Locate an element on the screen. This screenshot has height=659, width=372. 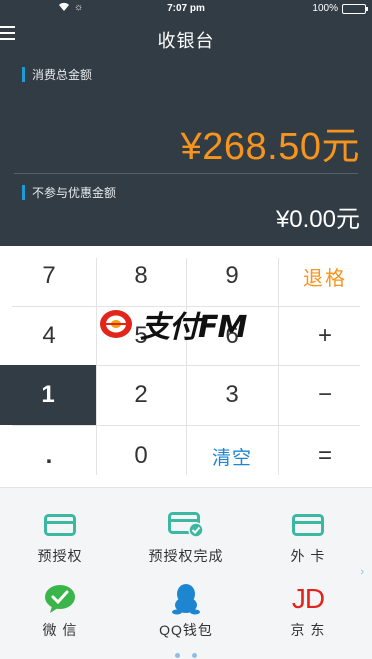
qq-wallet-button: QQ钱包 is located at coordinates (186, 612).